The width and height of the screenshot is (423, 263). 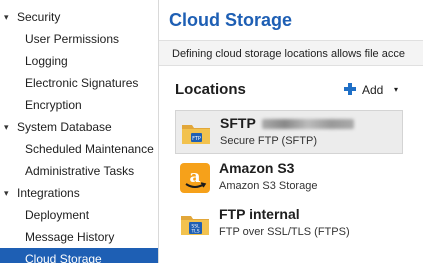 I want to click on locations-heading: Locations, so click(x=210, y=89).